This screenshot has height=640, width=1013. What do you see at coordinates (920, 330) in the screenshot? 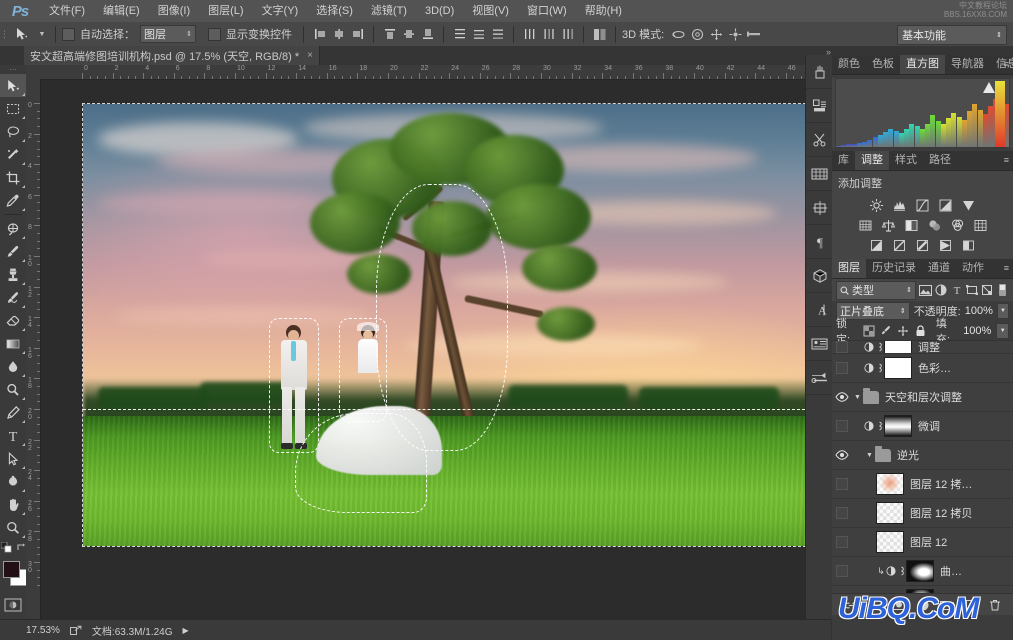
I see `lock-all-icon` at bounding box center [920, 330].